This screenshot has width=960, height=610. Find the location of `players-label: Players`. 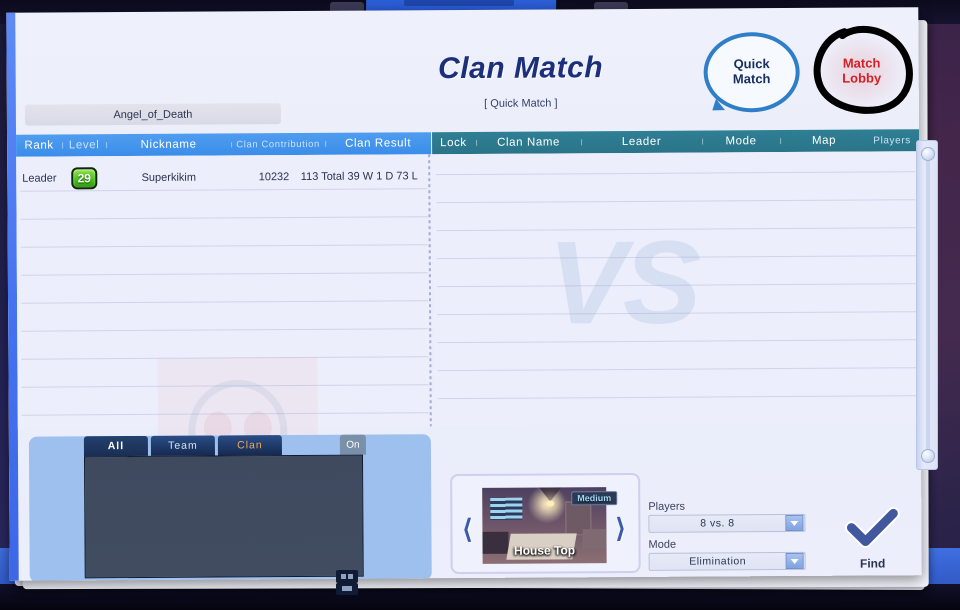

players-label: Players is located at coordinates (667, 506).